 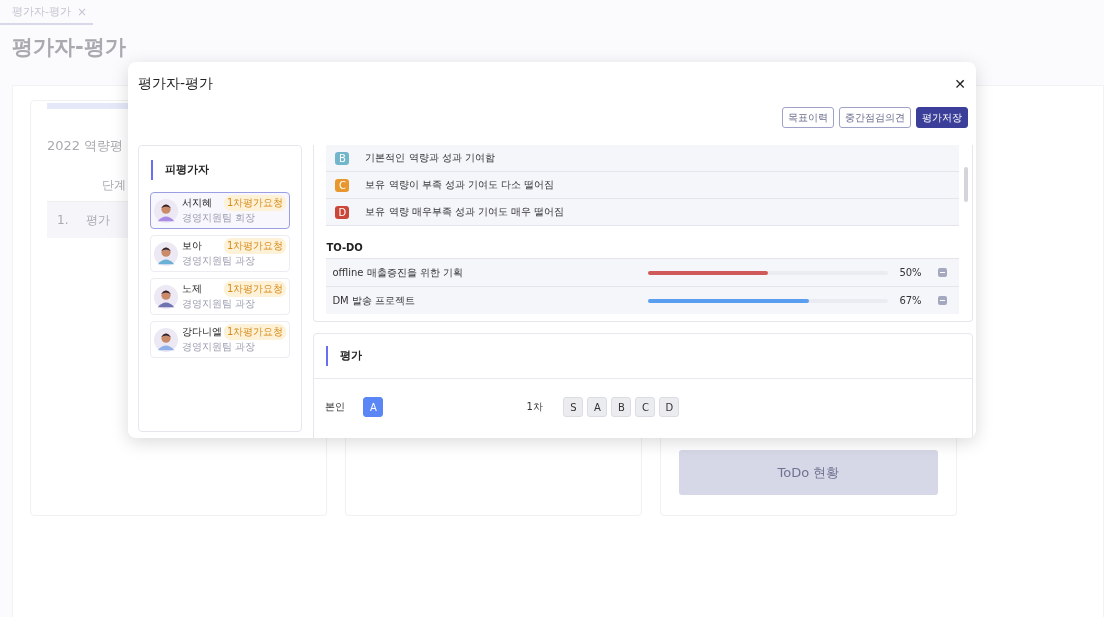 What do you see at coordinates (966, 184) in the screenshot?
I see `scrollbar` at bounding box center [966, 184].